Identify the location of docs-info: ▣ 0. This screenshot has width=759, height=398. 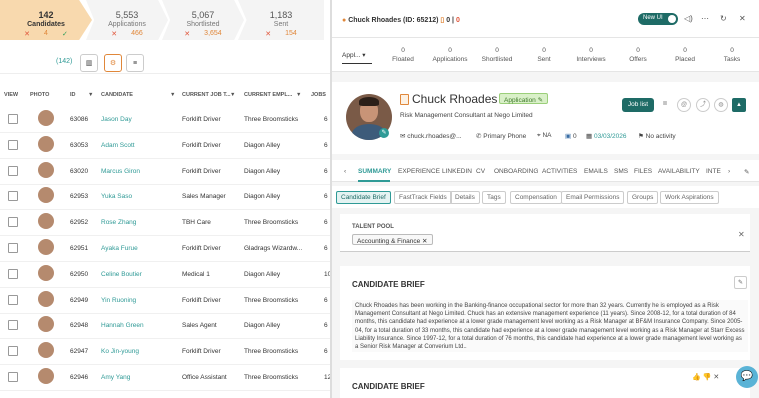
(571, 136).